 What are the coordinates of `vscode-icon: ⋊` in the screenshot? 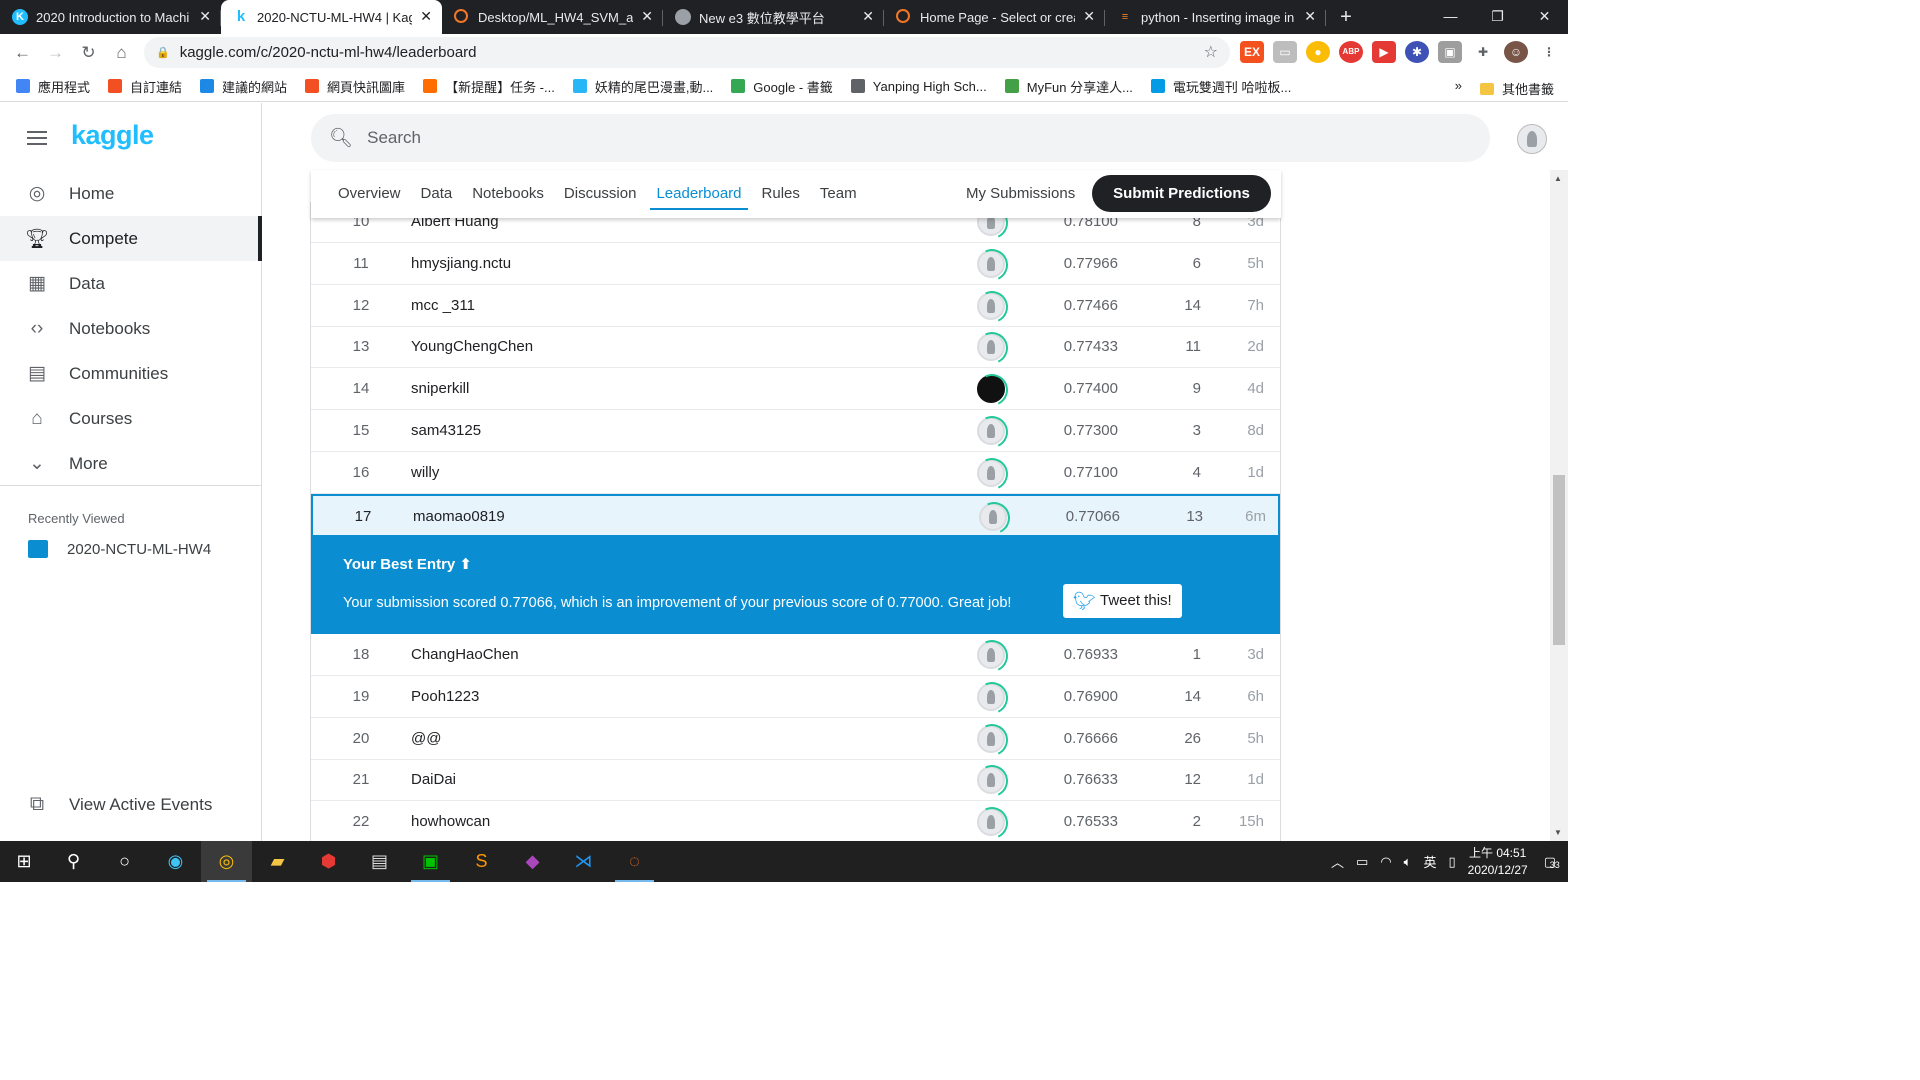 It's located at (583, 861).